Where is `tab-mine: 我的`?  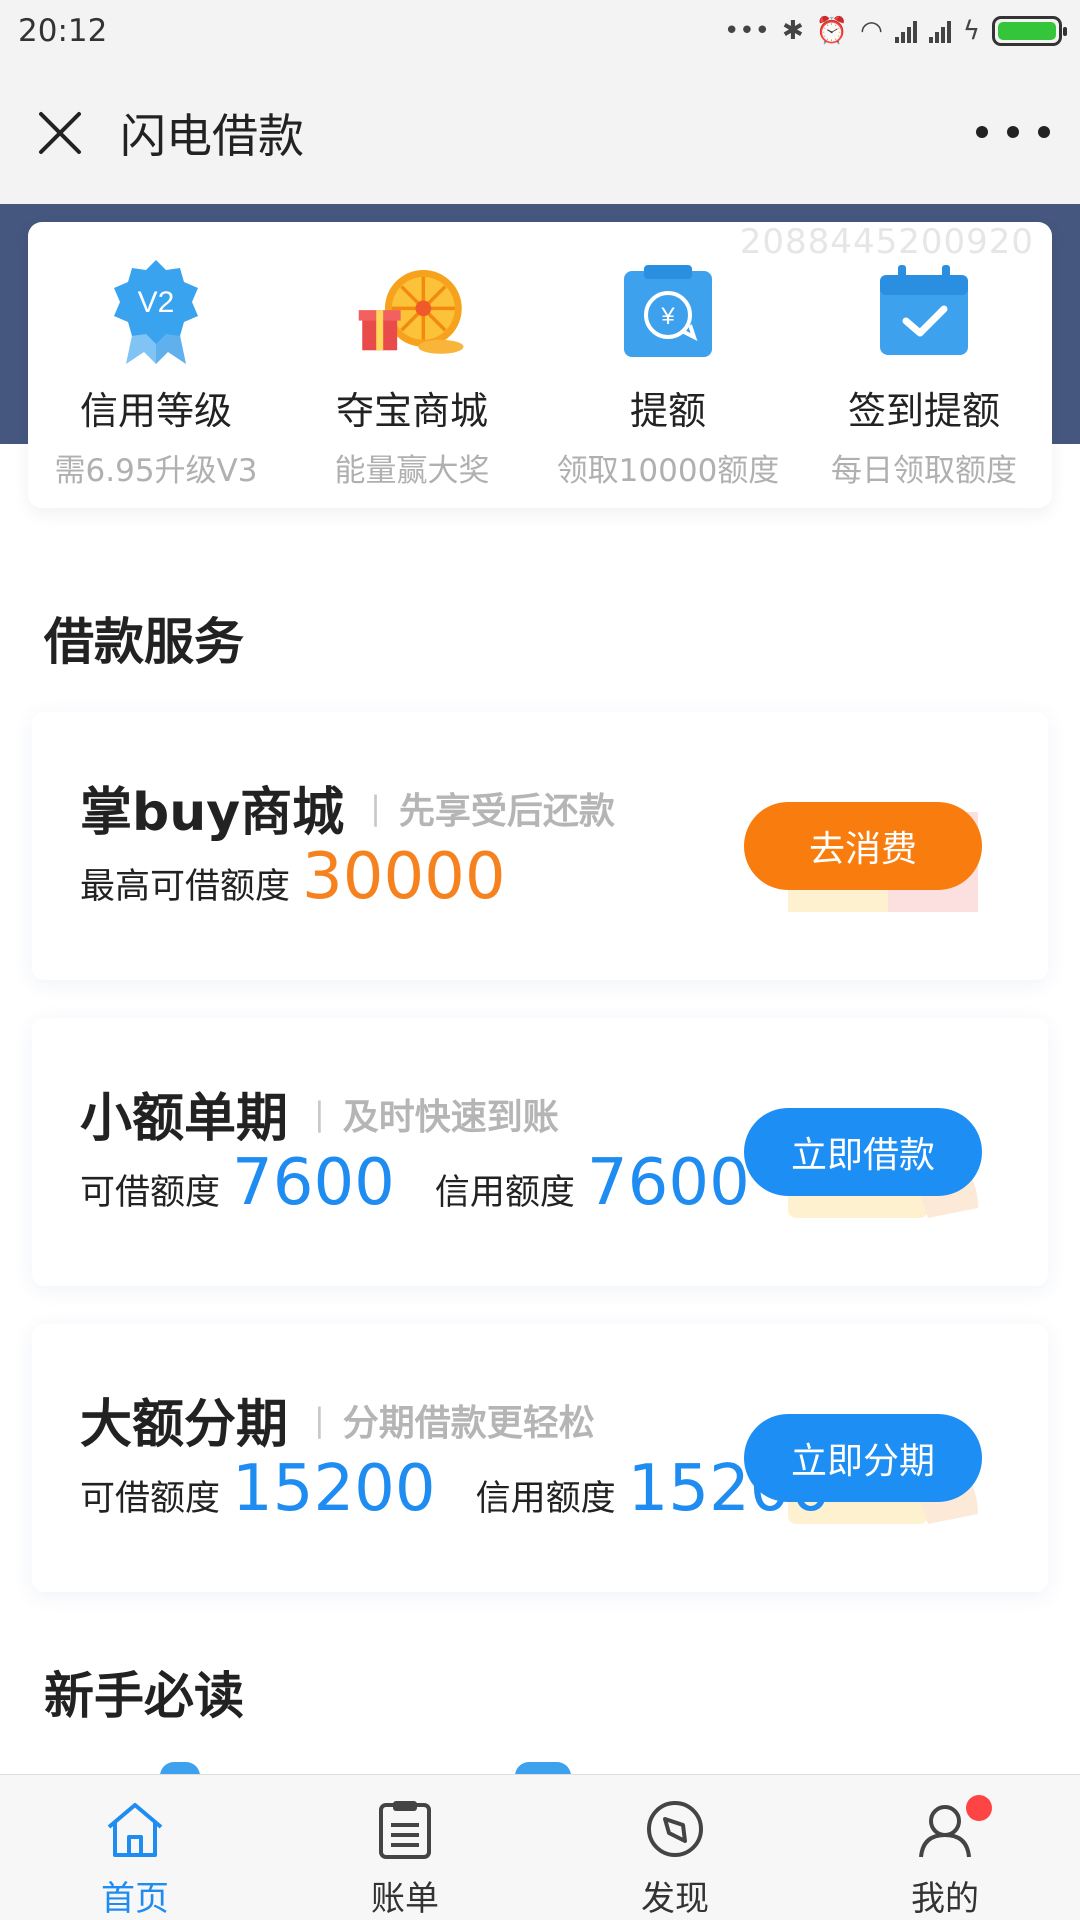
tab-mine: 我的 is located at coordinates (945, 1847).